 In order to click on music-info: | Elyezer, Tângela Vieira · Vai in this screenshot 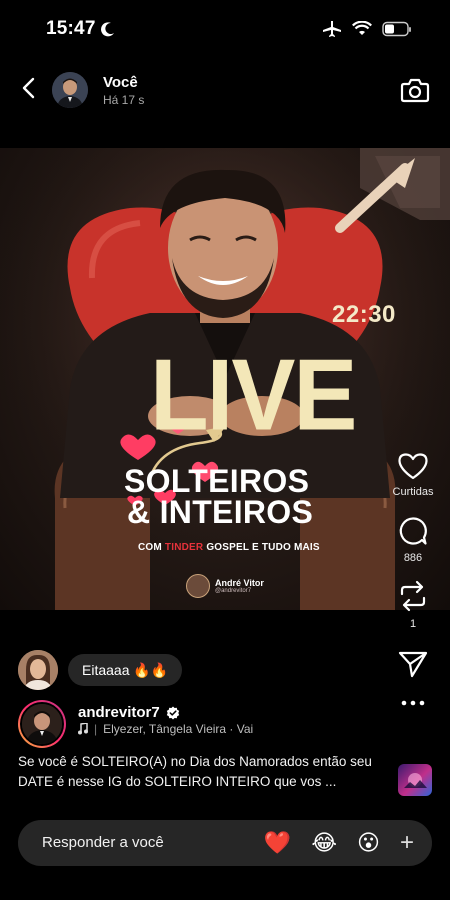, I will do `click(165, 729)`.